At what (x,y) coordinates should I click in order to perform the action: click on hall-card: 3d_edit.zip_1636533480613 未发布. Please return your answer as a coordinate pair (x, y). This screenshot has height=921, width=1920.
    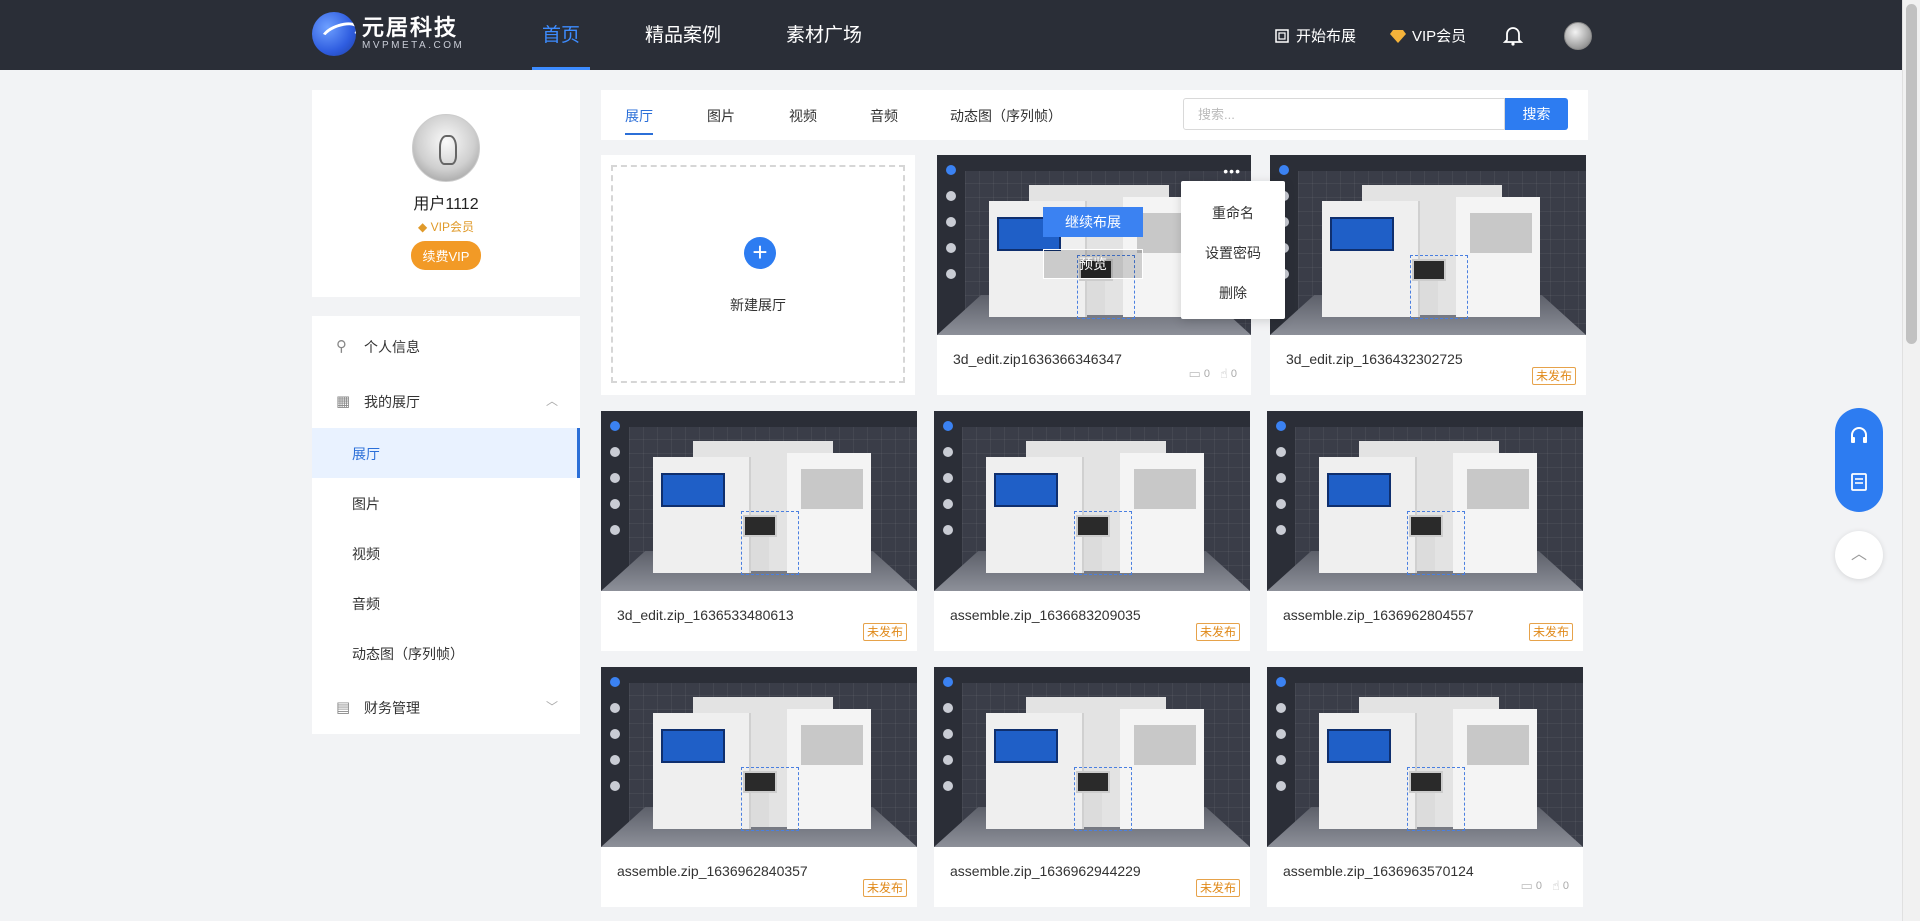
    Looking at the image, I should click on (759, 531).